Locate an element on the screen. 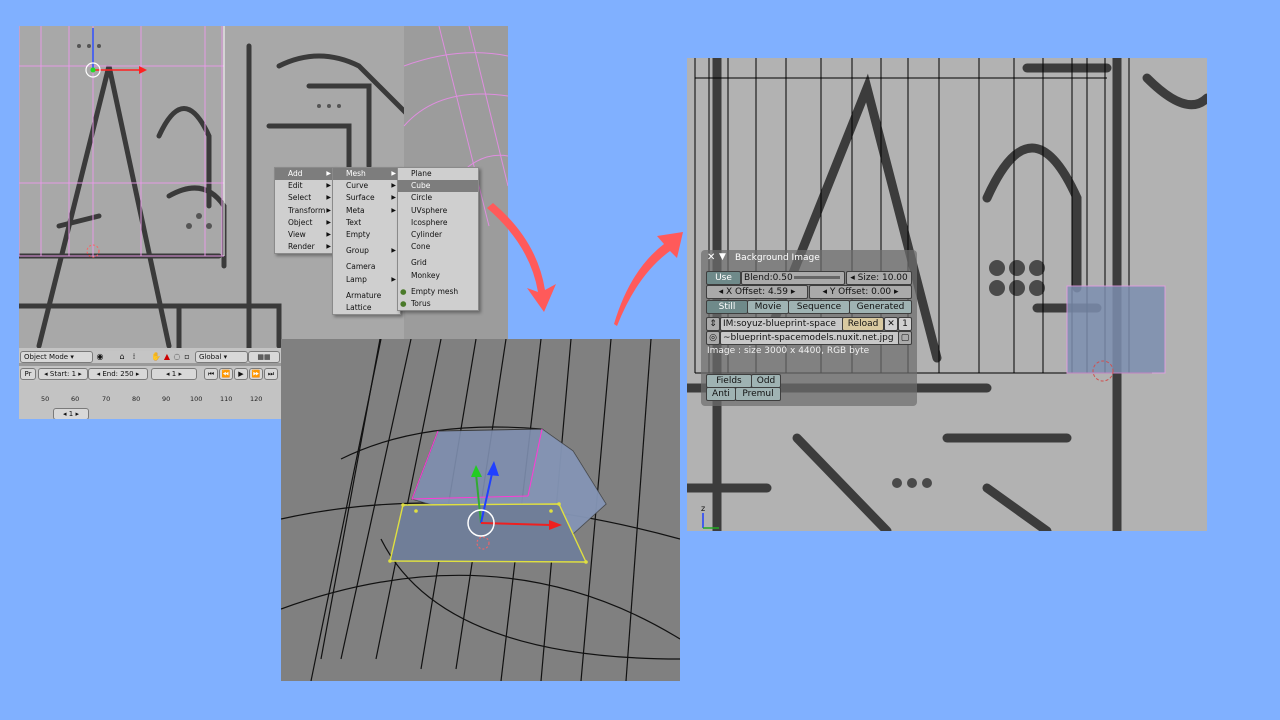 The image size is (1280, 720). curved-arrow-down-icon is located at coordinates (521, 257).